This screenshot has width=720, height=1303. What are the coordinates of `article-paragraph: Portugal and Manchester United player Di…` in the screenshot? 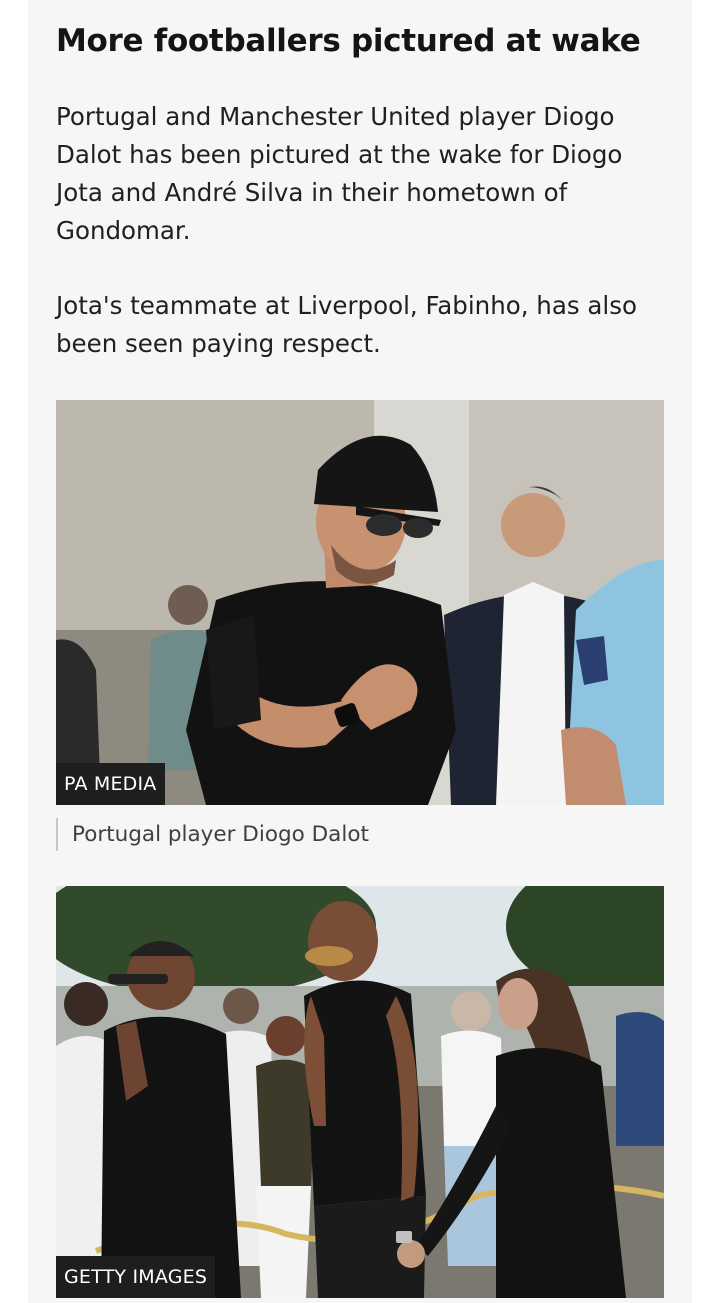 It's located at (339, 173).